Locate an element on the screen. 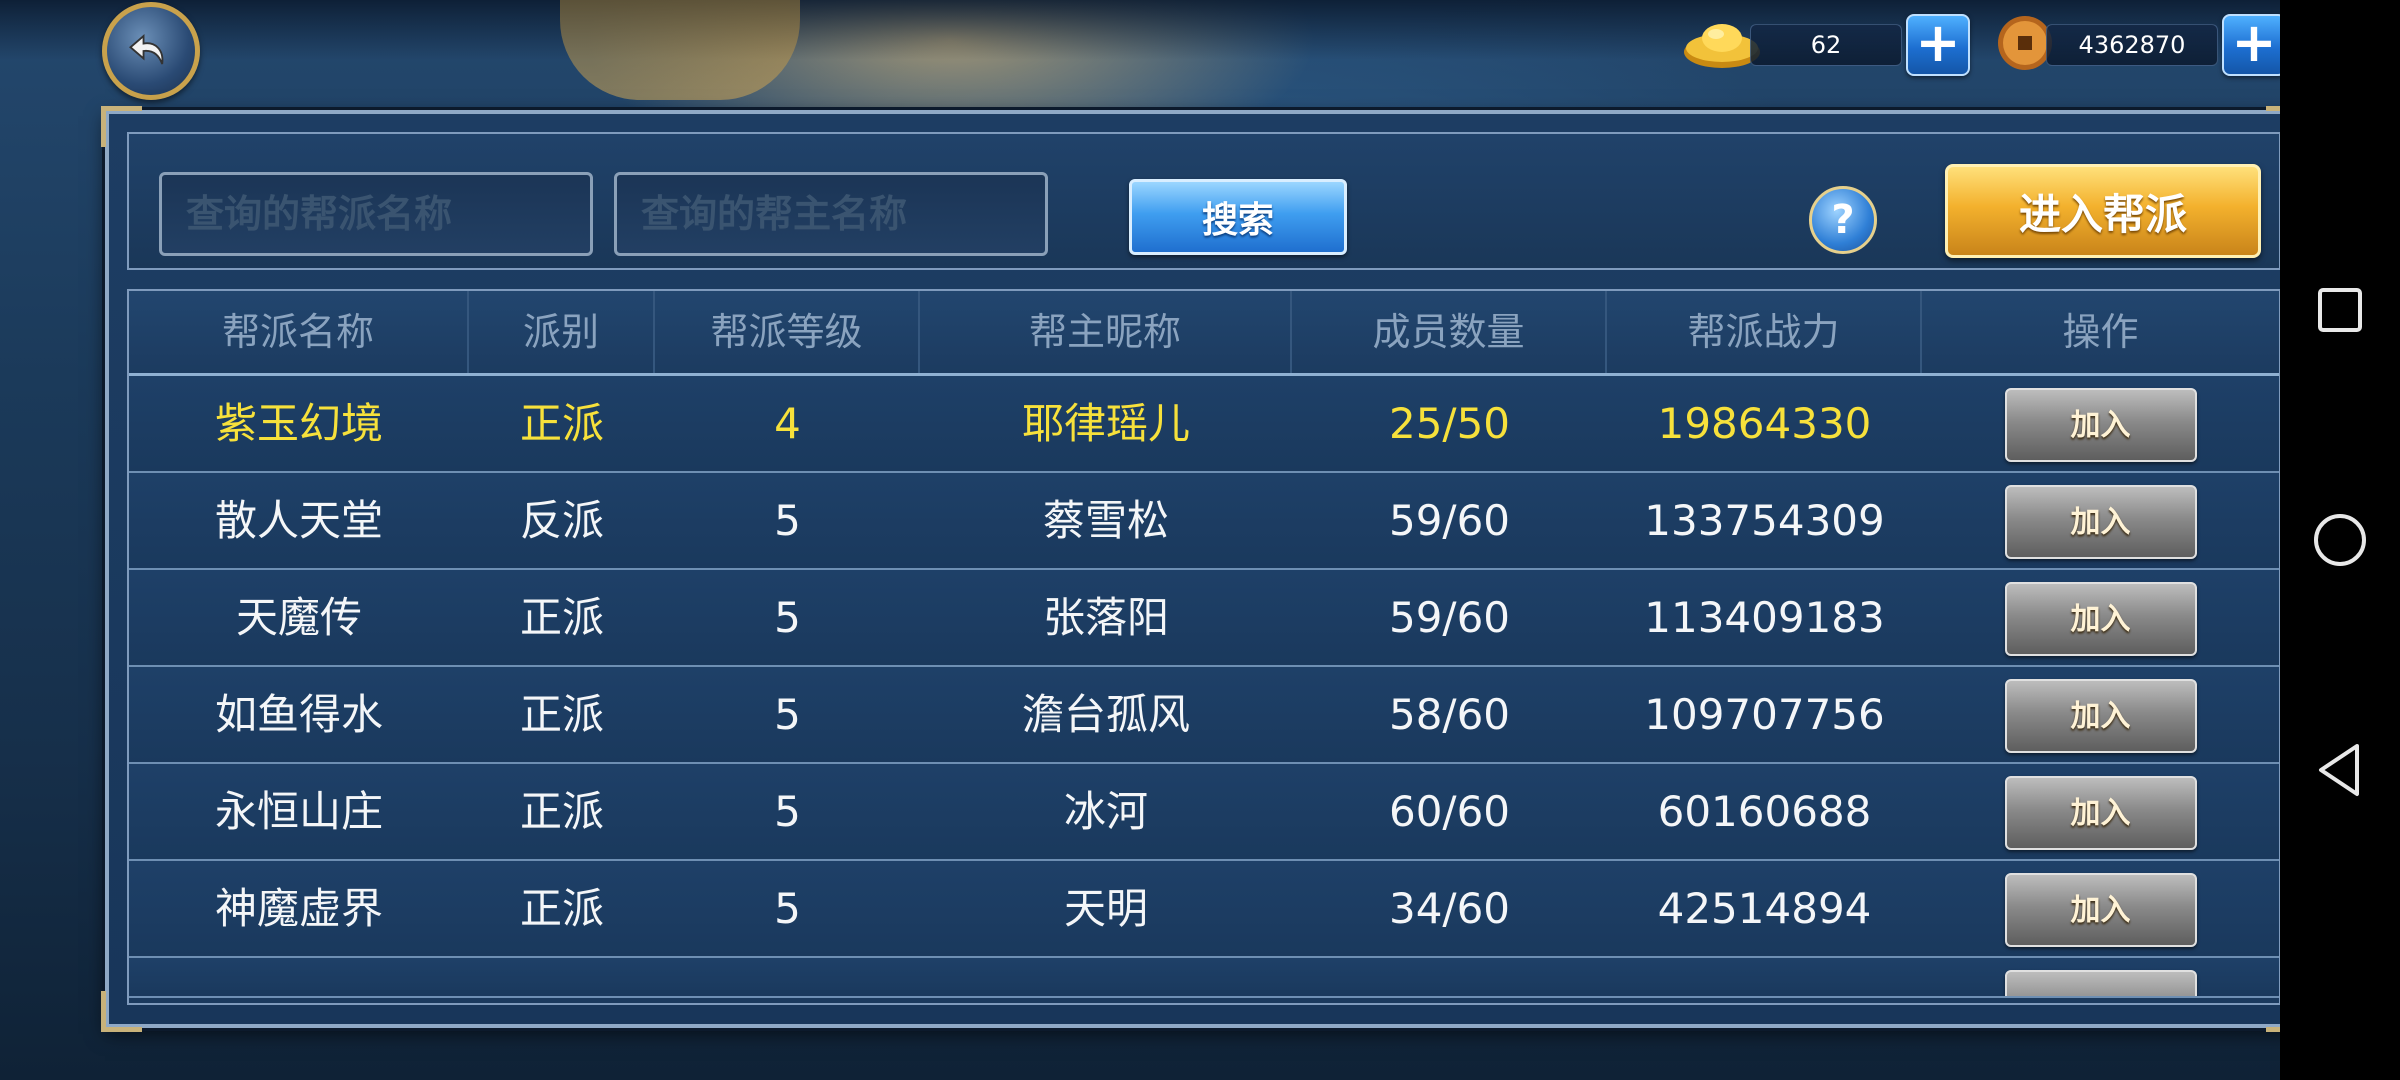 This screenshot has height=1080, width=2400. guild-name: 散人天堂 is located at coordinates (298, 520).